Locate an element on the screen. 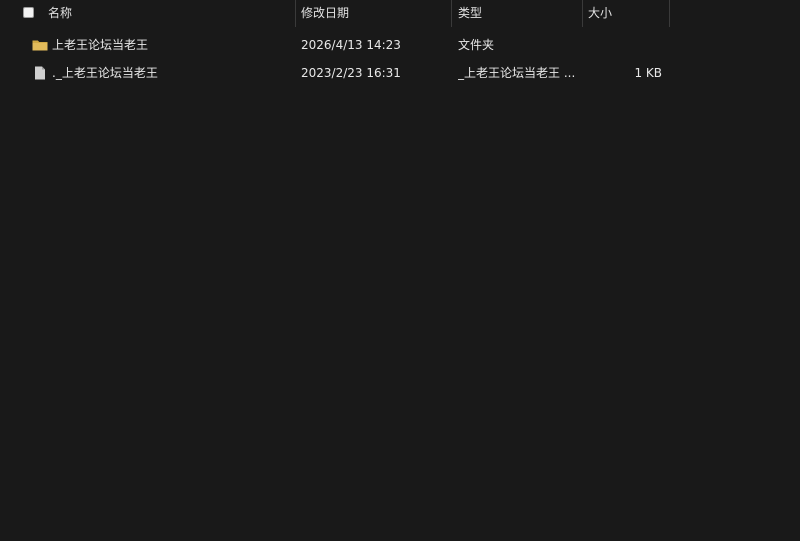 The height and width of the screenshot is (541, 800). file-modified: 2026/4/13 14:23 is located at coordinates (351, 45).